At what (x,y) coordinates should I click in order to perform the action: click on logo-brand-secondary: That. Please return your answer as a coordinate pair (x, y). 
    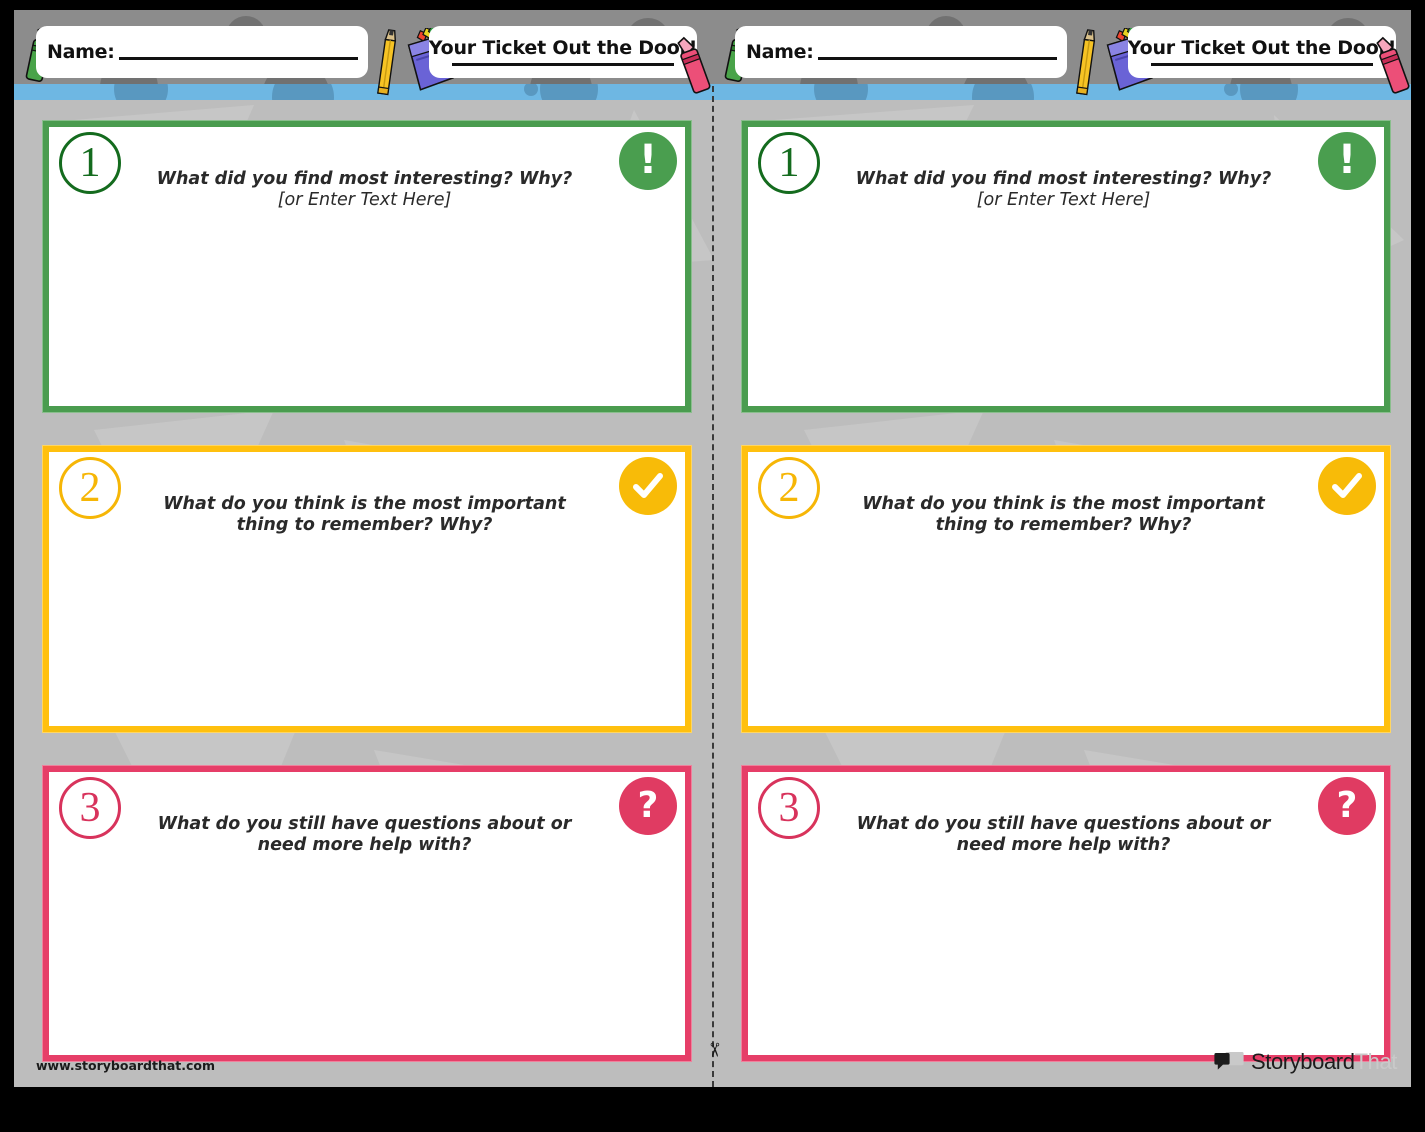
    Looking at the image, I should click on (1376, 1061).